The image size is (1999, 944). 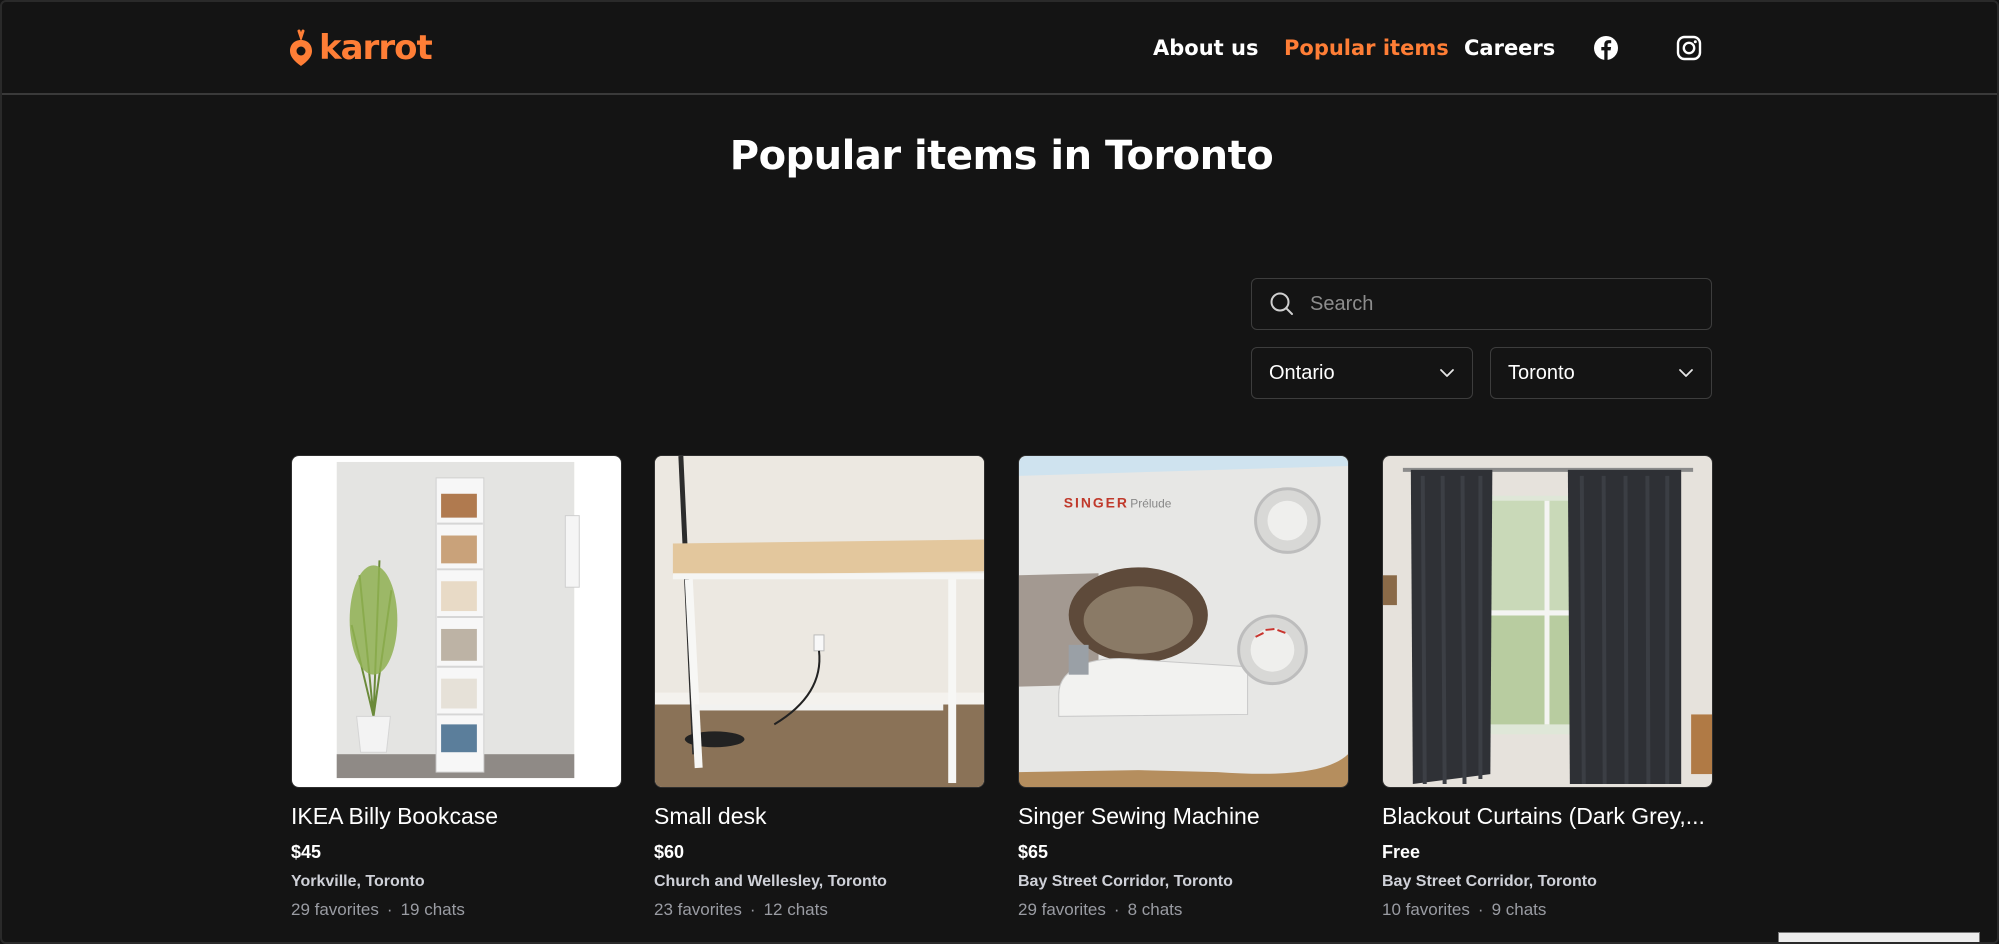 What do you see at coordinates (1426, 909) in the screenshot?
I see `item-favorites: 10 favorites` at bounding box center [1426, 909].